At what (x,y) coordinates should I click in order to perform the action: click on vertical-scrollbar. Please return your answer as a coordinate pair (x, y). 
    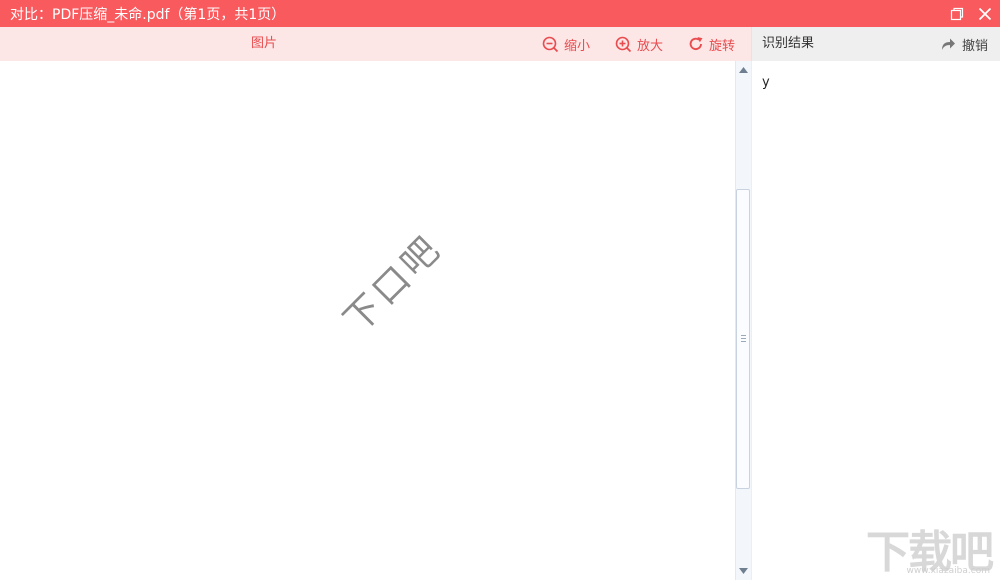
    Looking at the image, I should click on (743, 320).